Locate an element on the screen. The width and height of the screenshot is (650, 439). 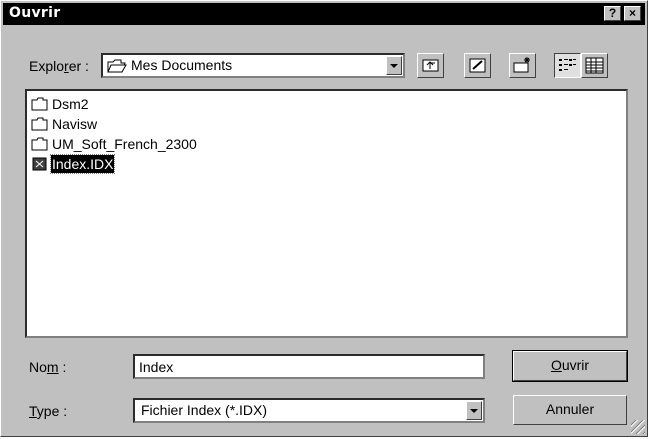
new-folder-button is located at coordinates (522, 65).